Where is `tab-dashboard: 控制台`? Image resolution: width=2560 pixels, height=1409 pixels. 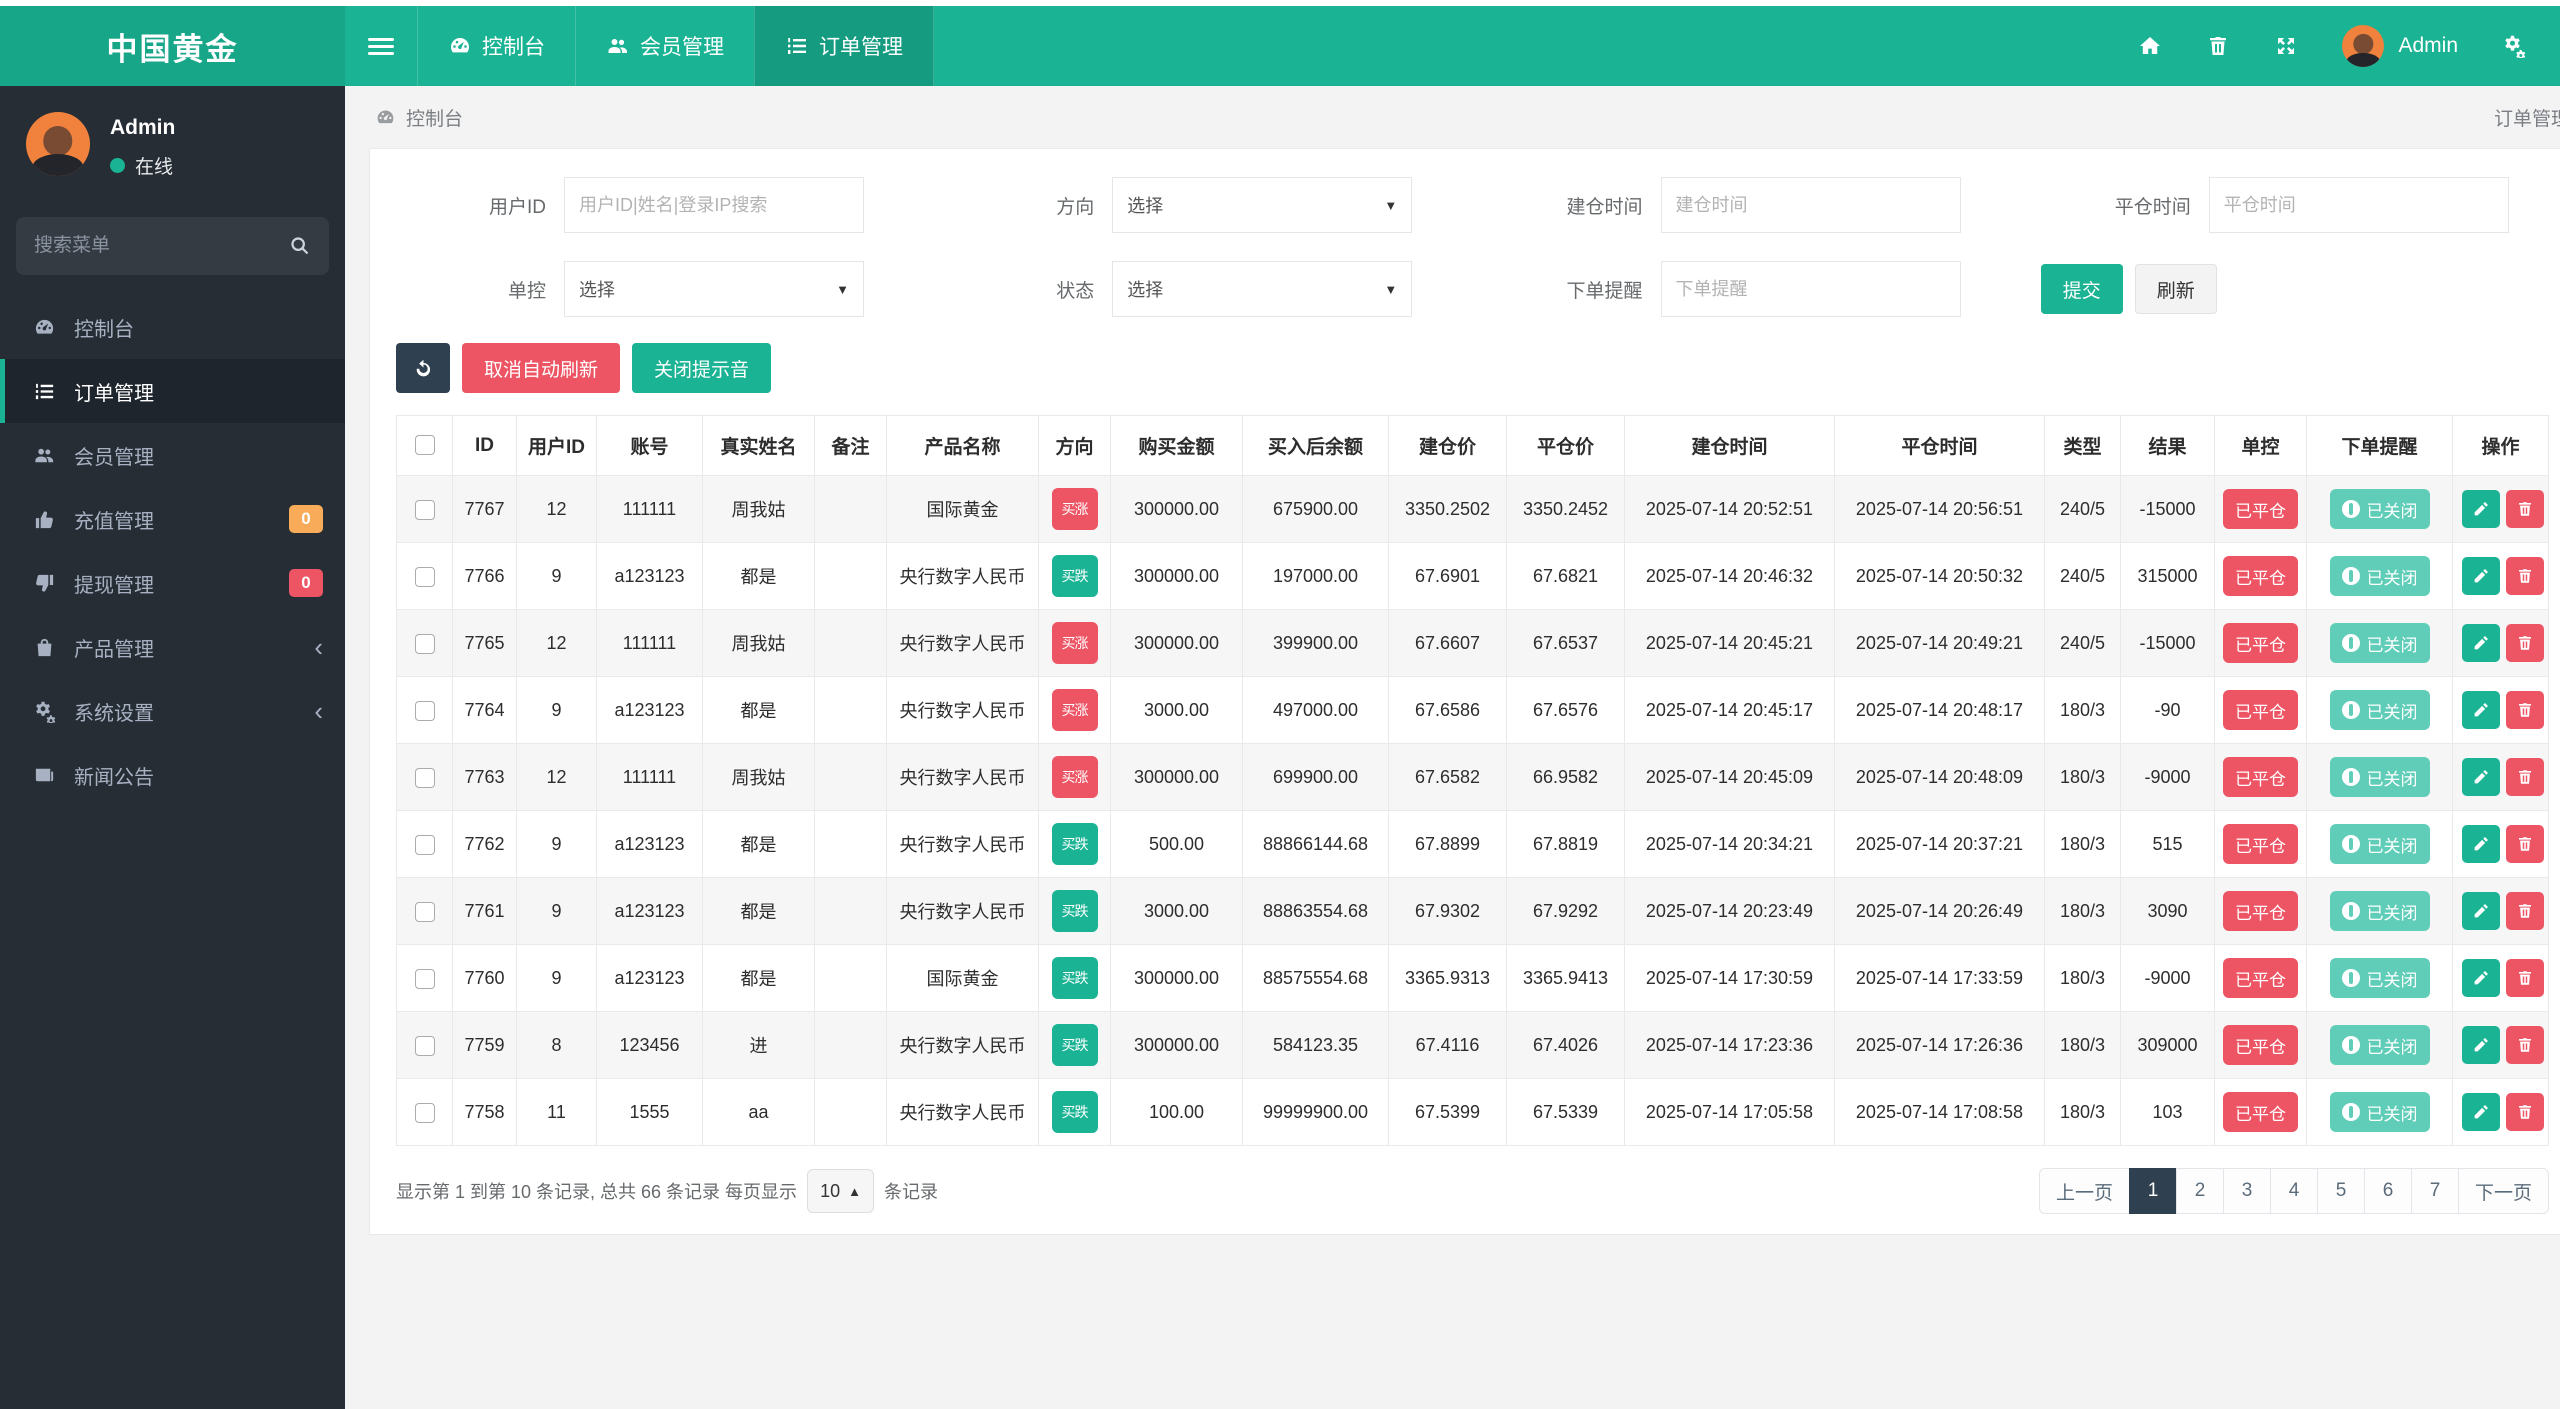 tab-dashboard: 控制台 is located at coordinates (496, 46).